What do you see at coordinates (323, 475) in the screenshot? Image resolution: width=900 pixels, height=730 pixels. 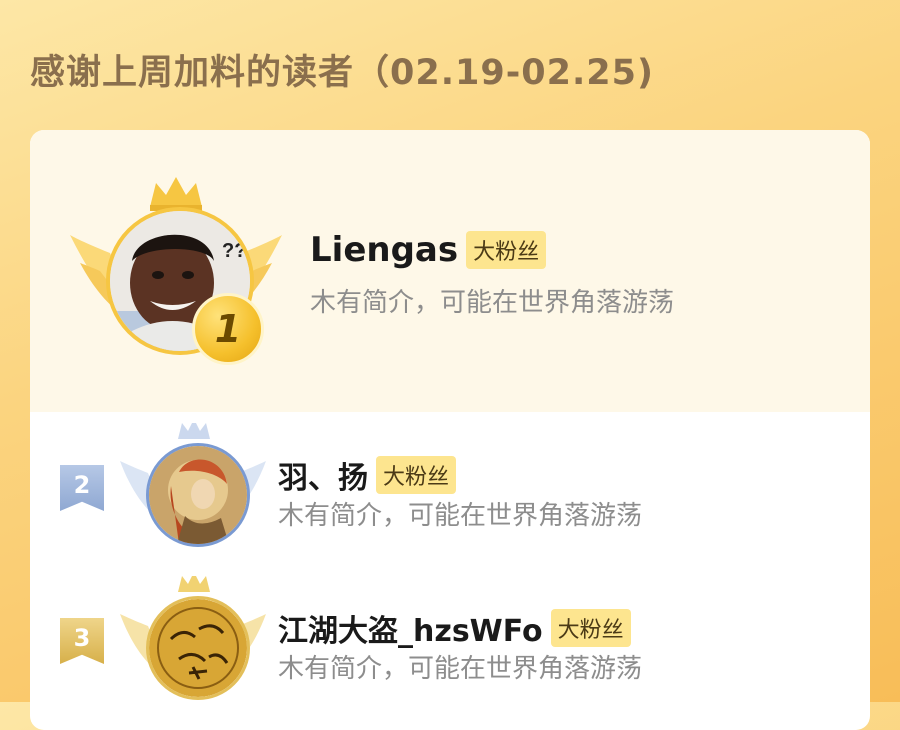 I see `reader-2-name: 羽、扬` at bounding box center [323, 475].